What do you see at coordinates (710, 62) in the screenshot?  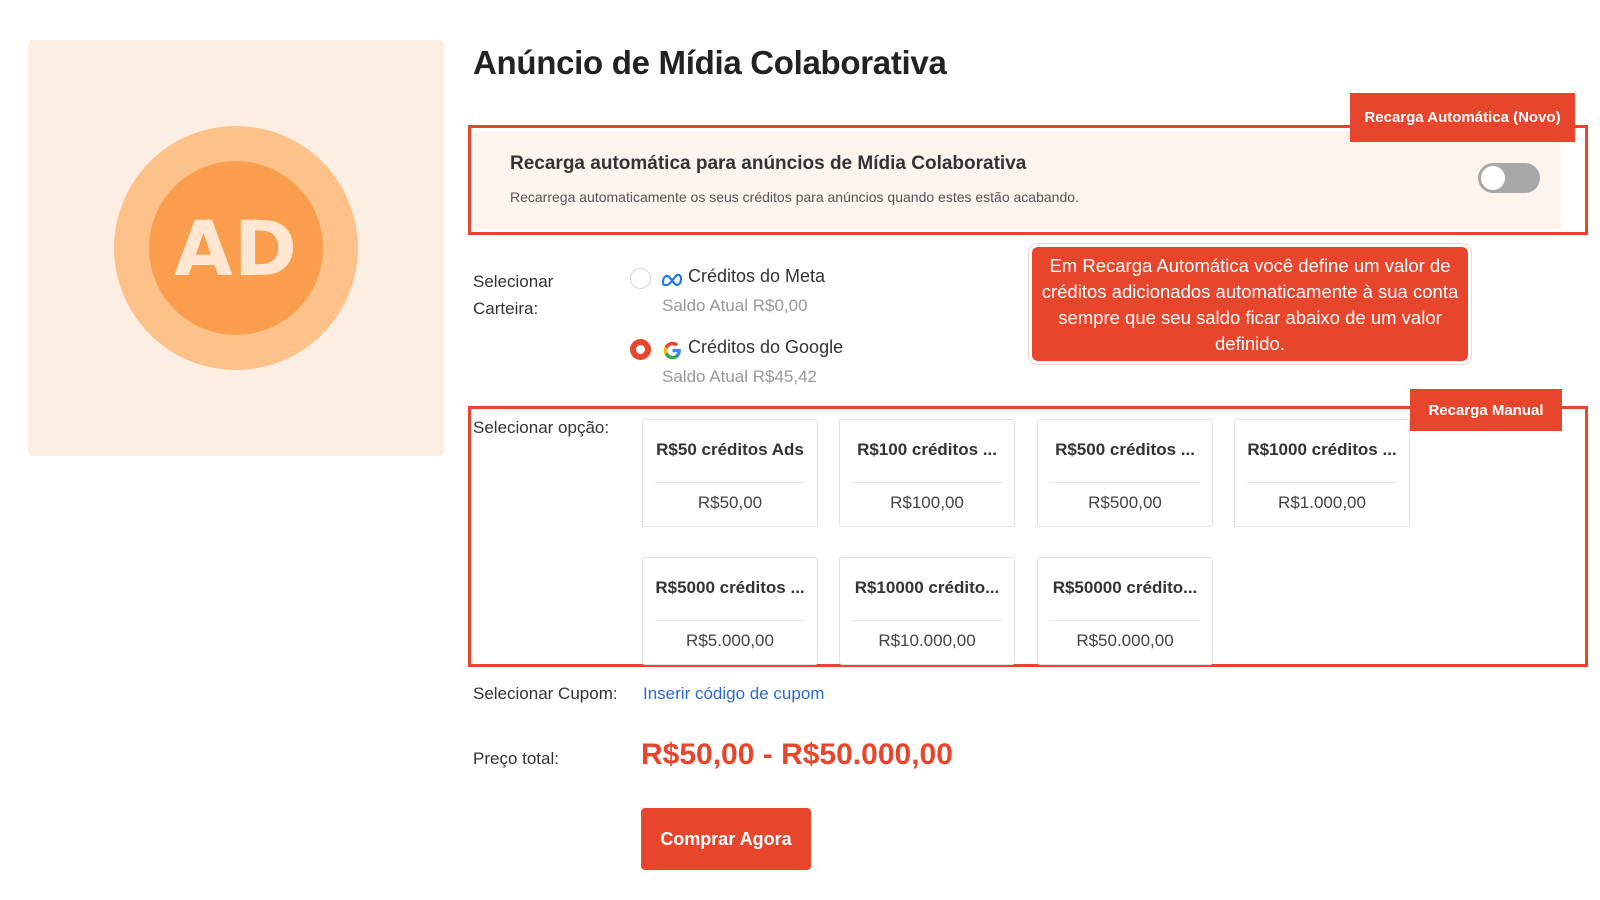 I see `page-title: Anúncio de Mídia Colaborativa` at bounding box center [710, 62].